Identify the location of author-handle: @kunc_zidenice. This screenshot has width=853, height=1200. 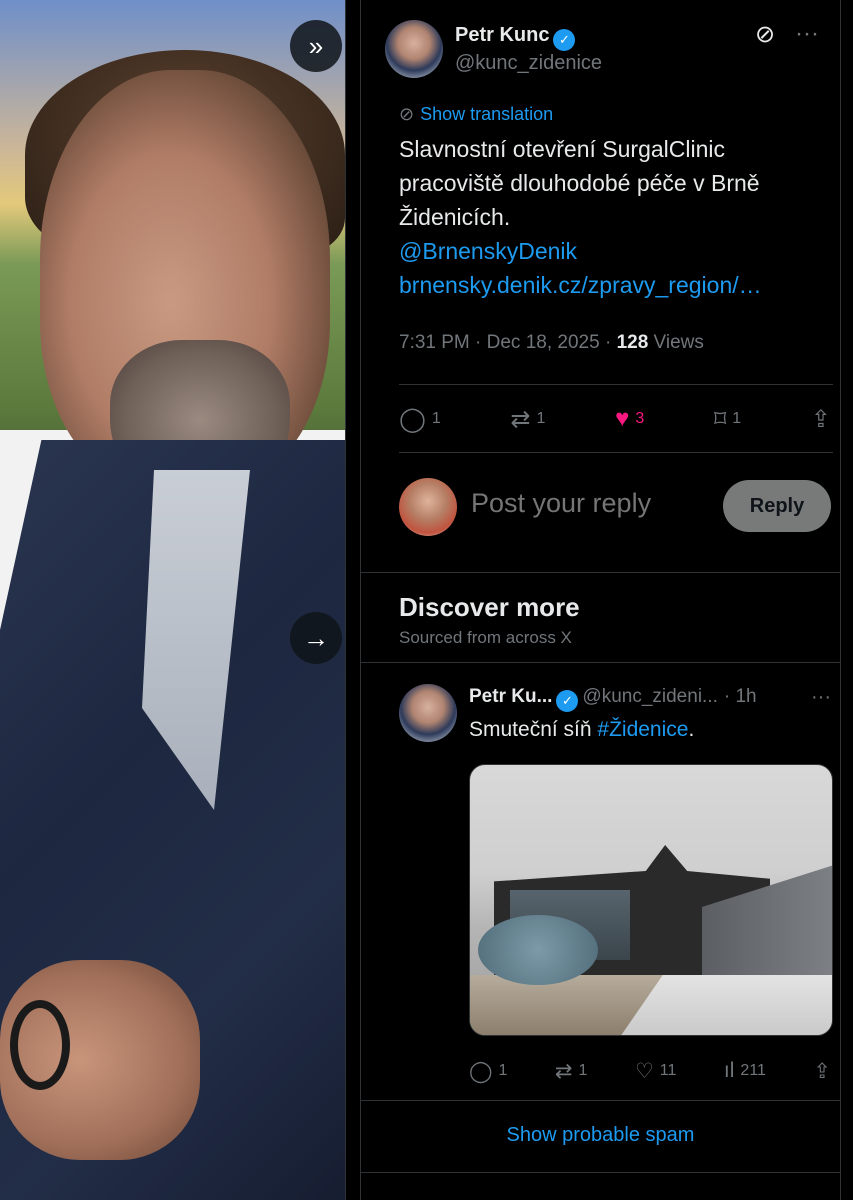
(528, 63).